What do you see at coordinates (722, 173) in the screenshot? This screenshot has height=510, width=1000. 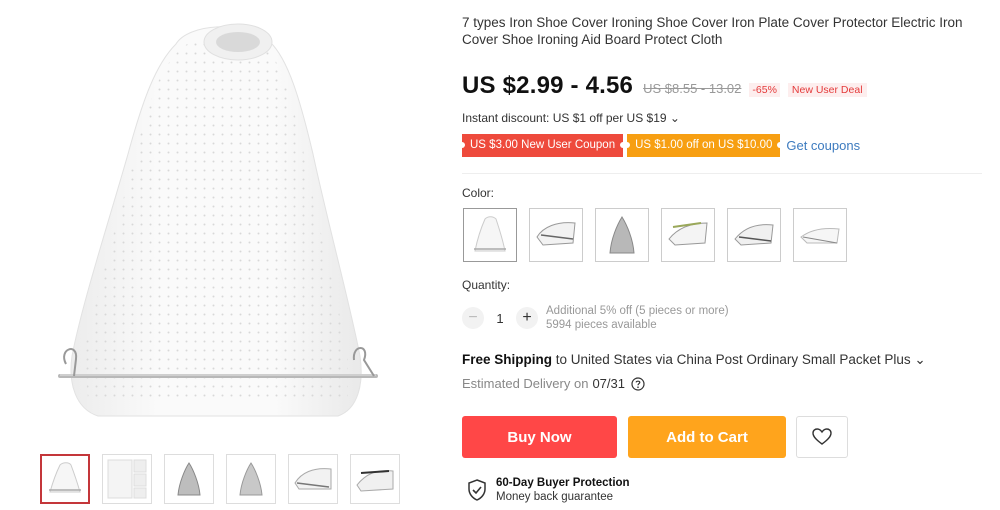 I see `divider` at bounding box center [722, 173].